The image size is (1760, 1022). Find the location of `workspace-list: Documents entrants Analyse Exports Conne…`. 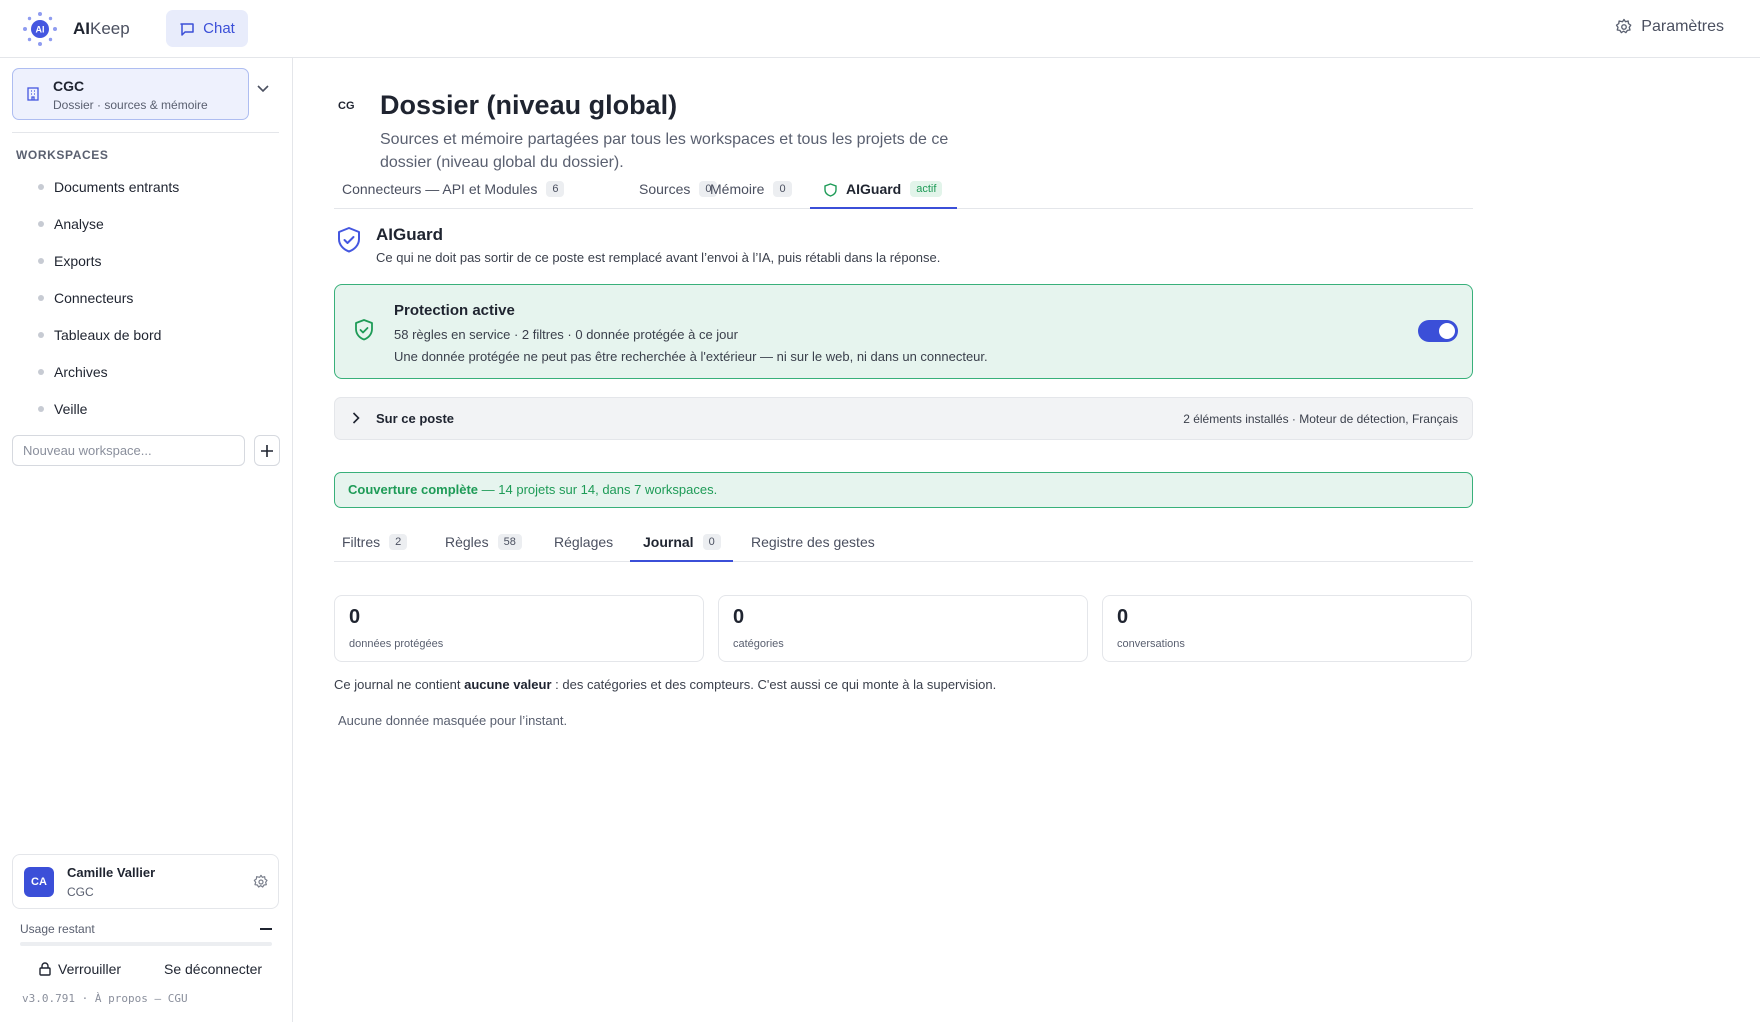

workspace-list: Documents entrants Analyse Exports Conne… is located at coordinates (153, 297).